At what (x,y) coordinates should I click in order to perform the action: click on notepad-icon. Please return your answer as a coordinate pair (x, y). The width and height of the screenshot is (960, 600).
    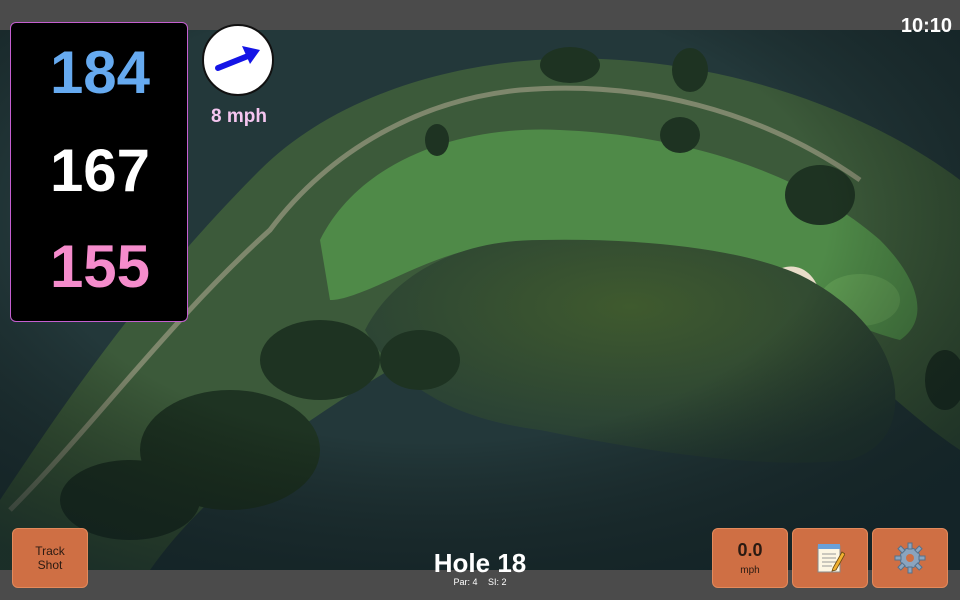
    Looking at the image, I should click on (831, 558).